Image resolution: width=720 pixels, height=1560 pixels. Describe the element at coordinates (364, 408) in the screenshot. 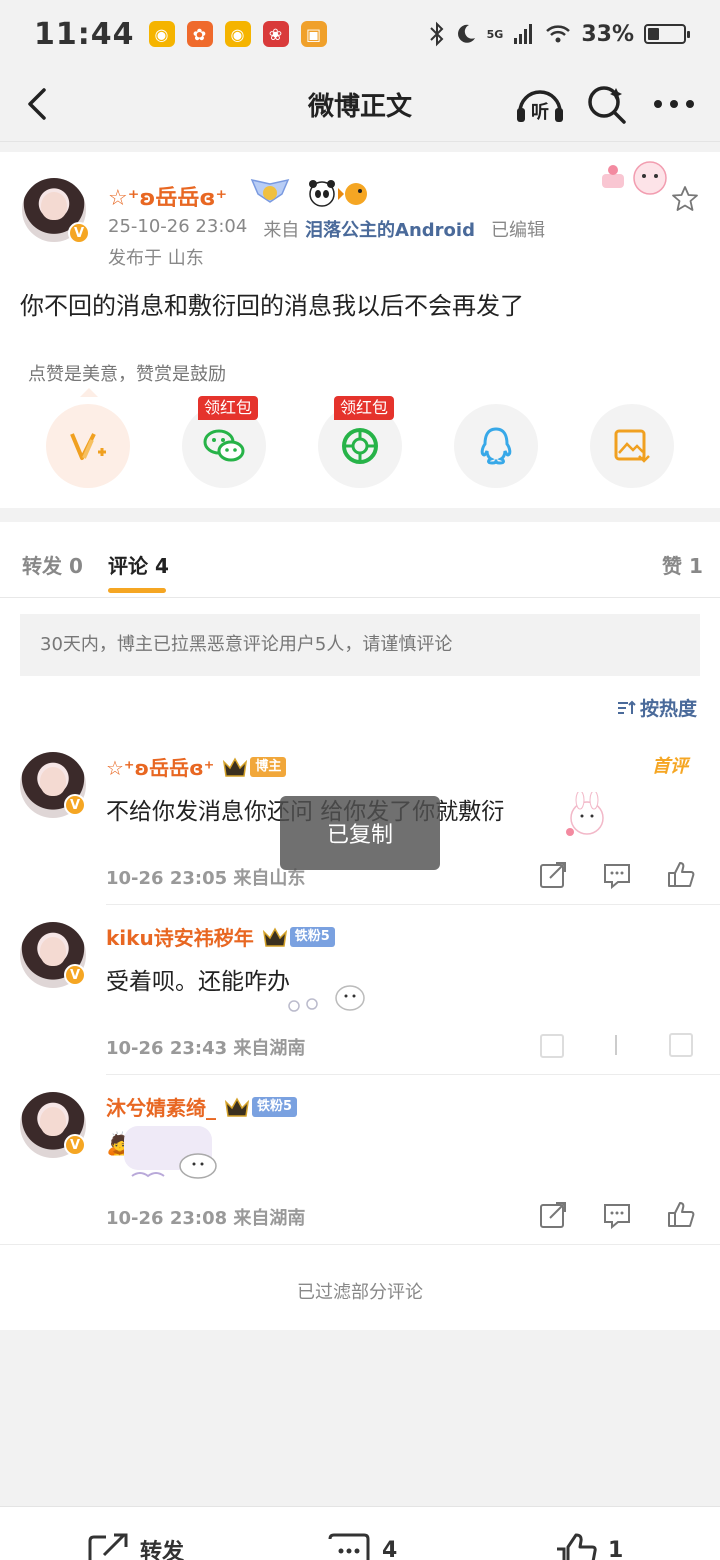

I see `red-packet-tag-moments: 领红包` at that location.